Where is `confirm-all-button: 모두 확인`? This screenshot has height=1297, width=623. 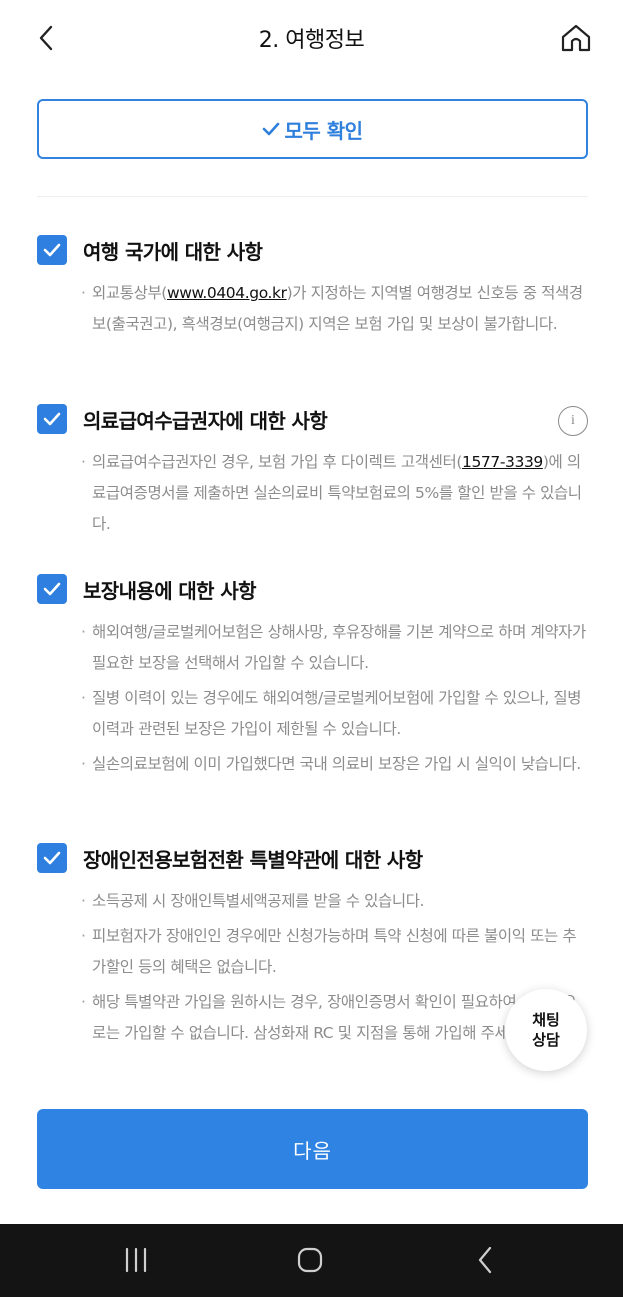 confirm-all-button: 모두 확인 is located at coordinates (312, 129).